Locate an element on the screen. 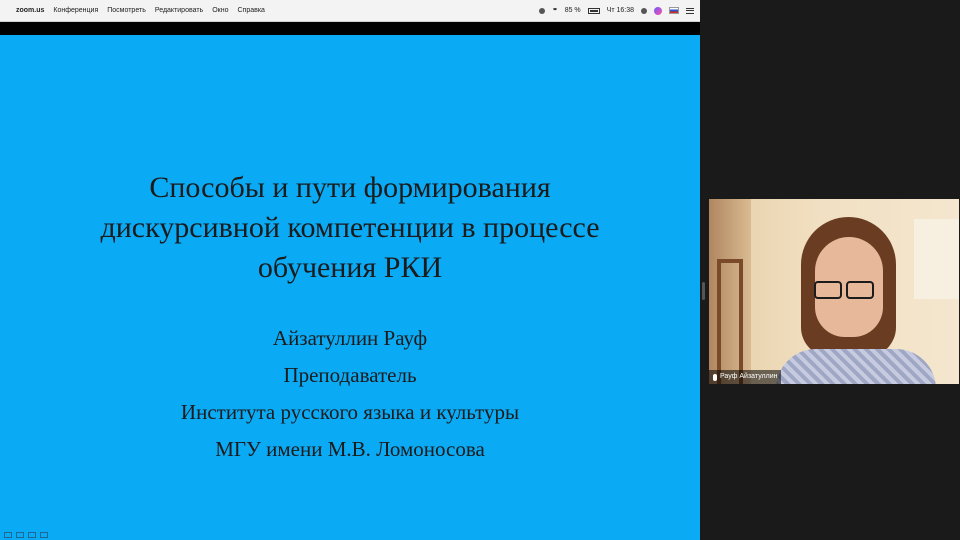  pen-icon is located at coordinates (20, 535).